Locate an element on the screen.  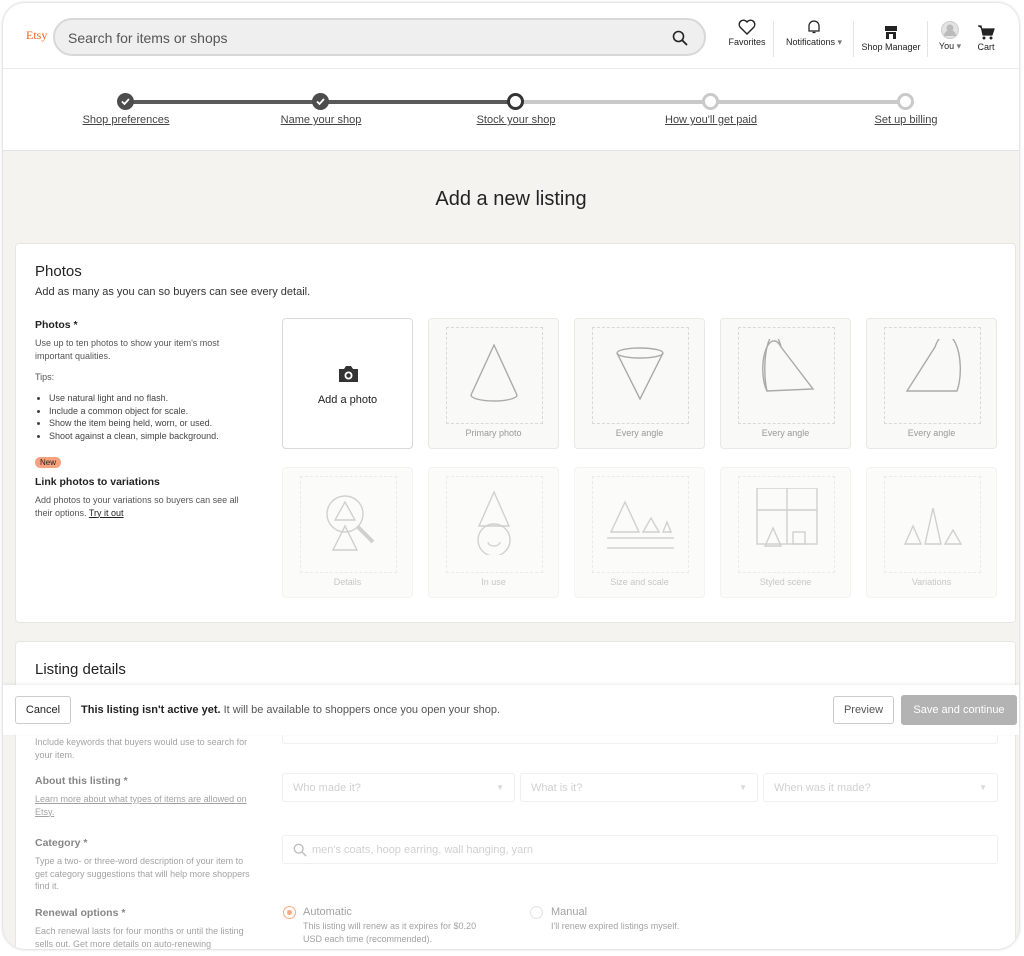
cone-side-icon is located at coordinates (933, 365).